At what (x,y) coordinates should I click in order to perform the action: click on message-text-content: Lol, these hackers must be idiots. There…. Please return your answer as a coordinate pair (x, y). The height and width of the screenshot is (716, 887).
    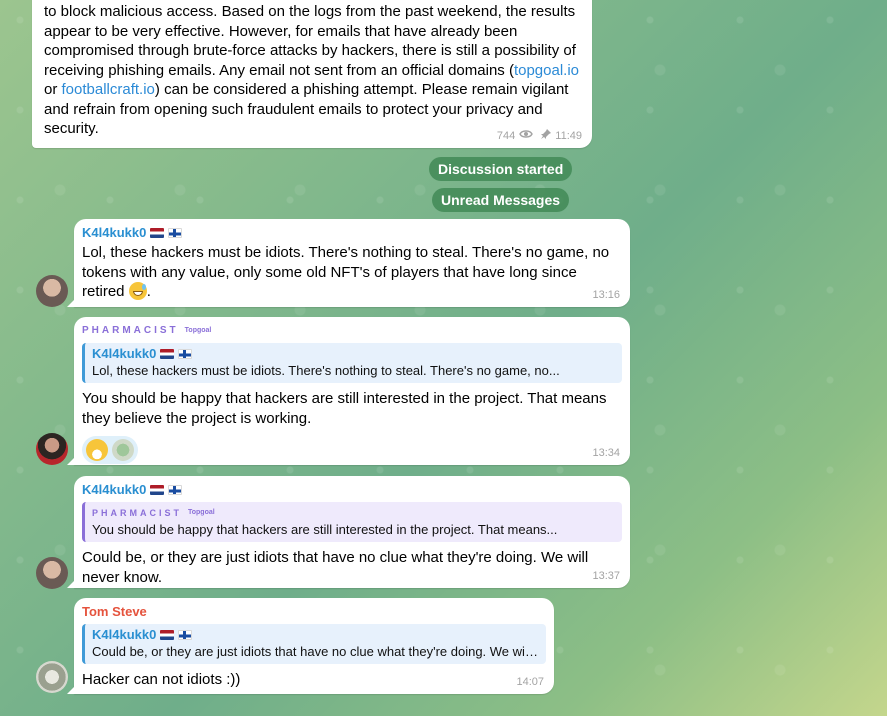
    Looking at the image, I should click on (346, 272).